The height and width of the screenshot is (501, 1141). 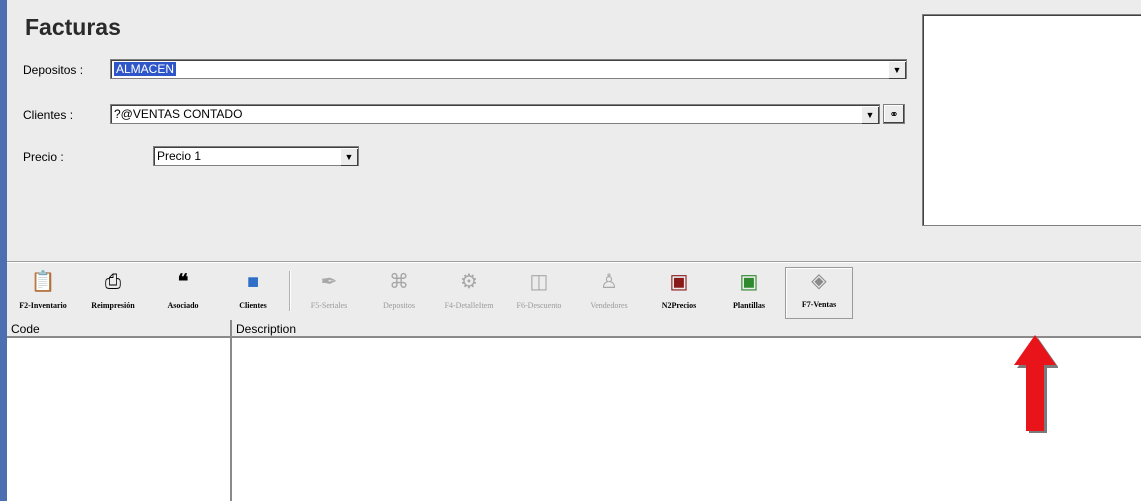 What do you see at coordinates (266, 329) in the screenshot?
I see `column-header-description: Description` at bounding box center [266, 329].